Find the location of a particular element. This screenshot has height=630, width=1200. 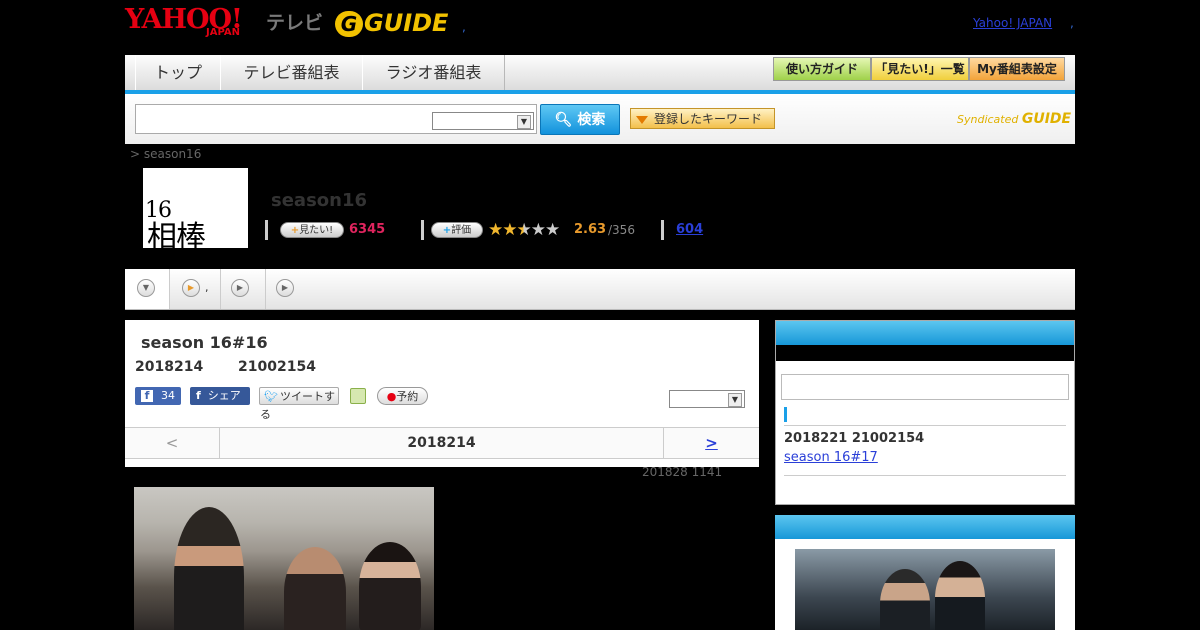

syndicated-gguide-logo: Syndicated GUIDE is located at coordinates (1014, 119).